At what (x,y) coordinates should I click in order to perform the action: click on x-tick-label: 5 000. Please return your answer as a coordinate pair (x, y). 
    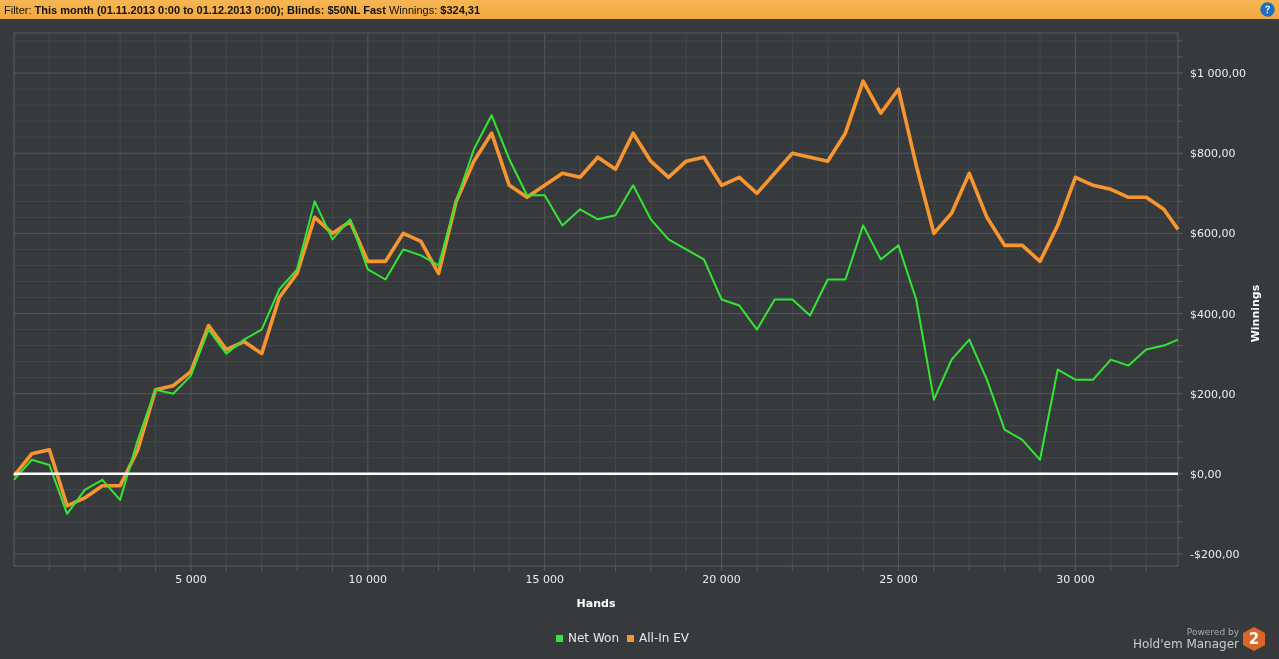
    Looking at the image, I should click on (191, 579).